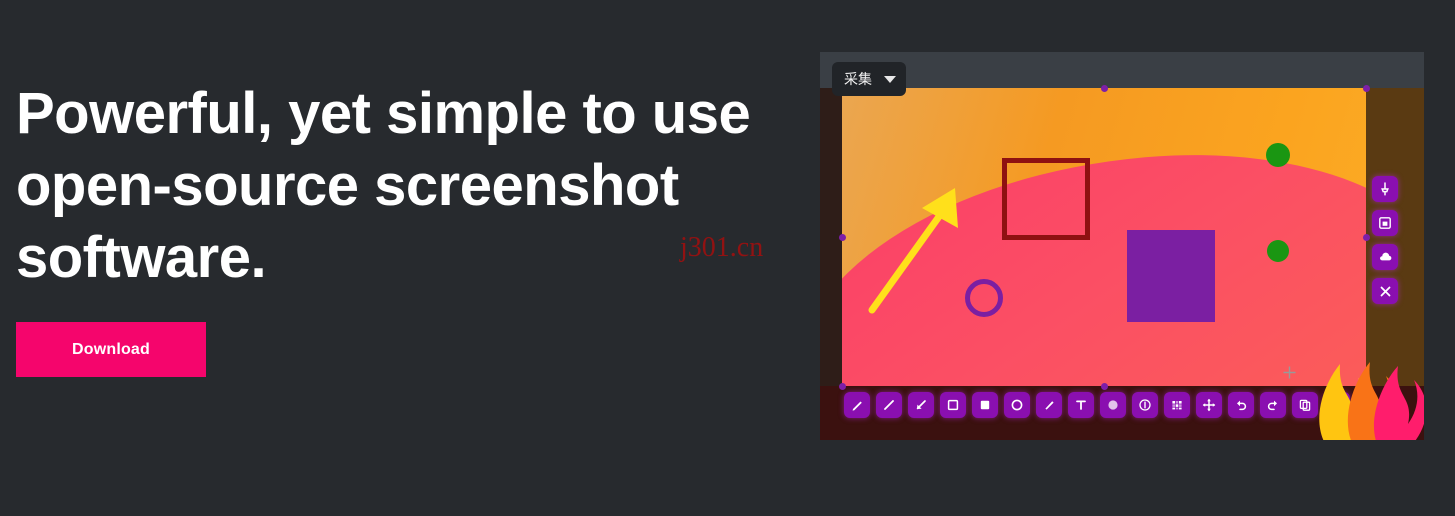  Describe the element at coordinates (842, 237) in the screenshot. I see `selection-handle-middle-left` at that location.